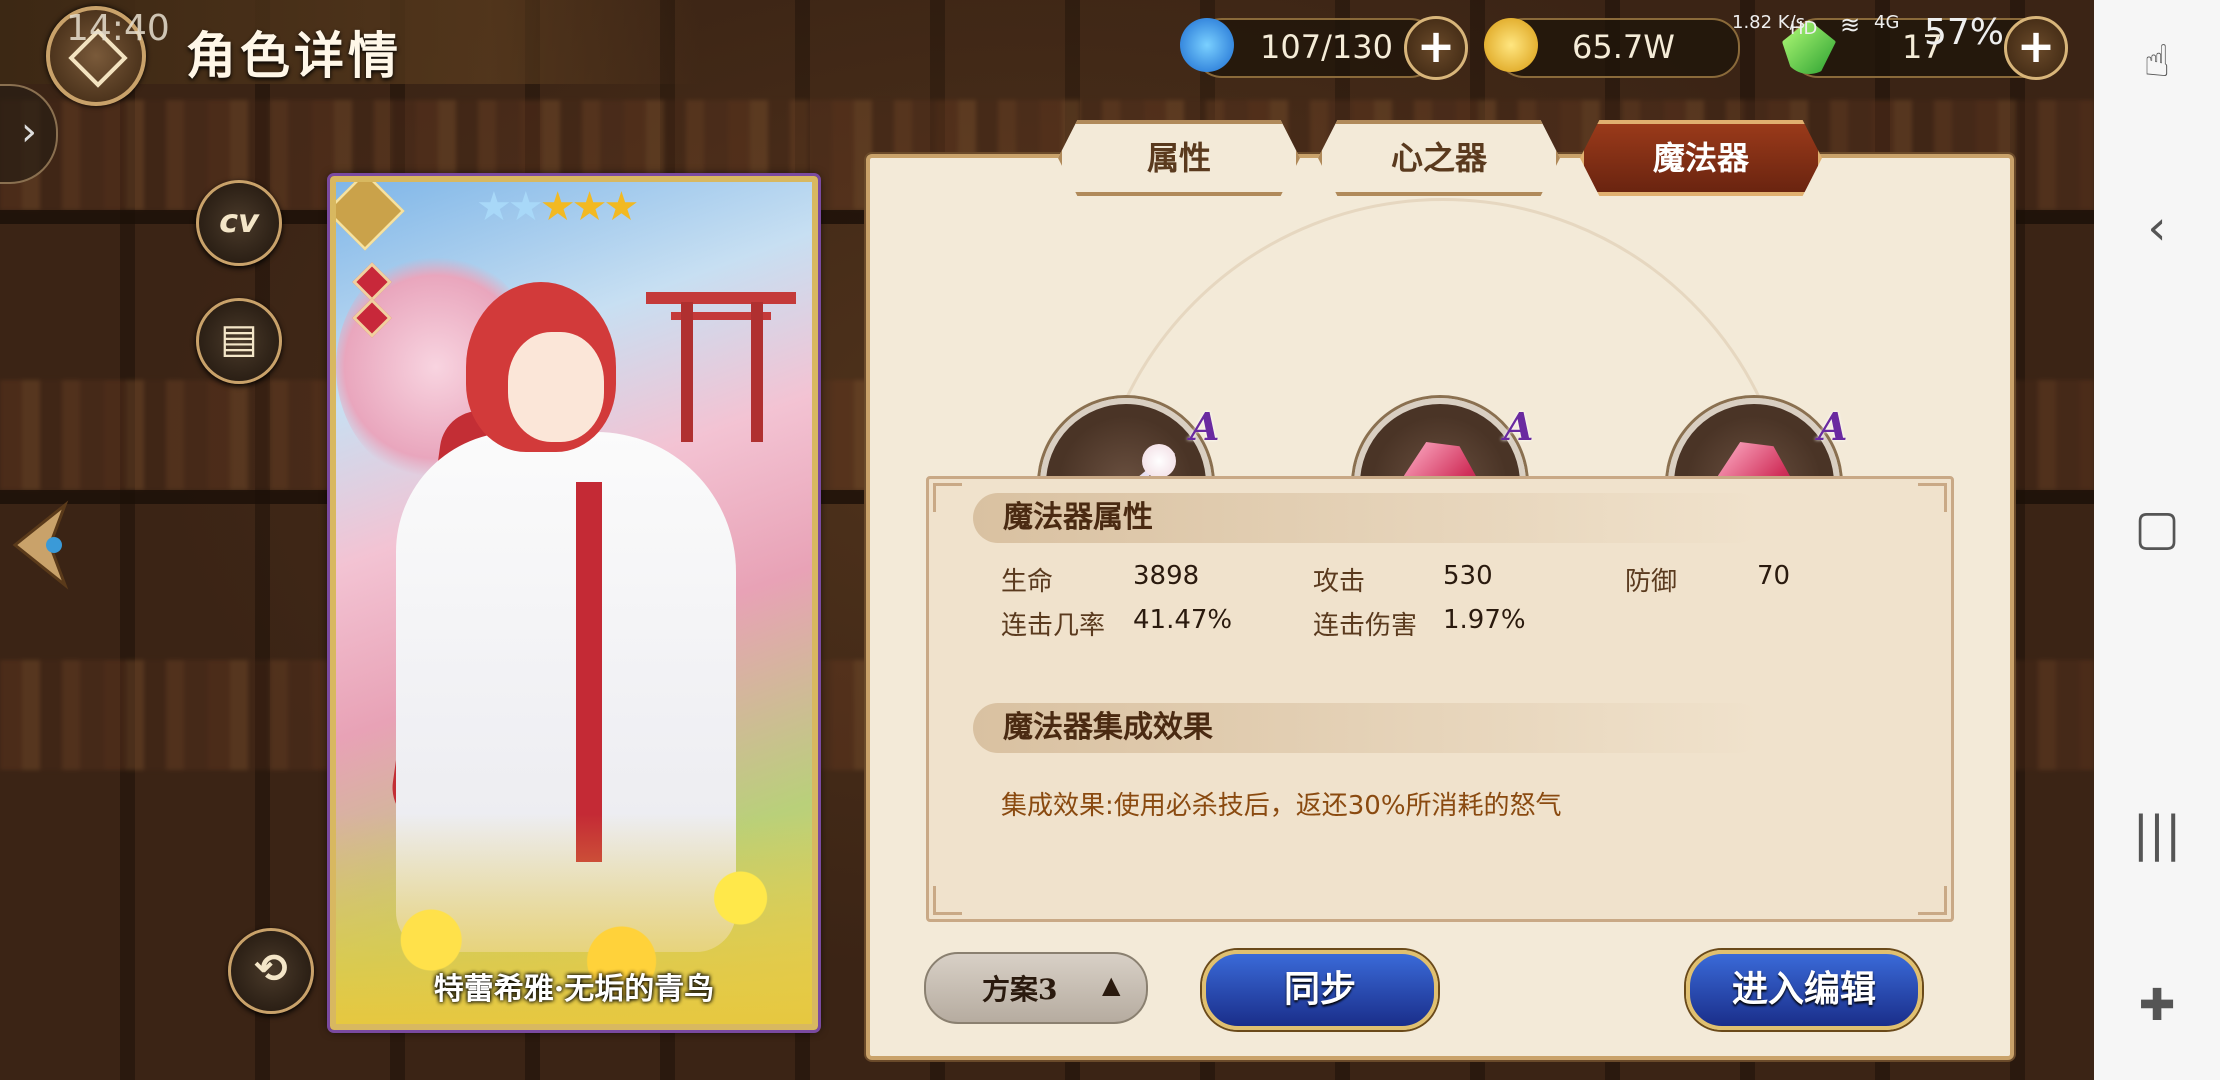 This screenshot has width=2220, height=1080. What do you see at coordinates (1964, 32) in the screenshot?
I see `battery-level: 57%` at bounding box center [1964, 32].